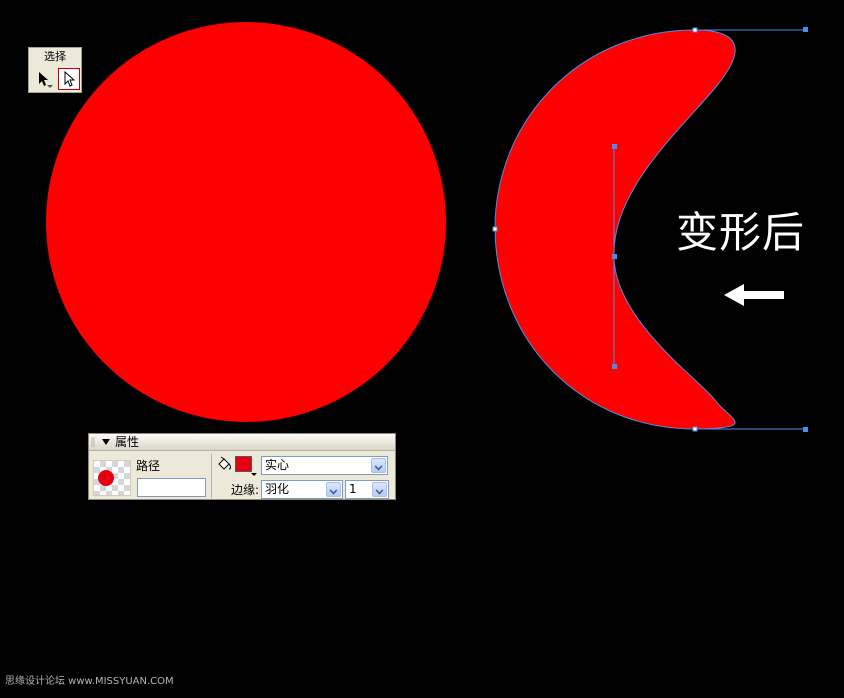  What do you see at coordinates (614, 146) in the screenshot?
I see `control-handle-middle-top` at bounding box center [614, 146].